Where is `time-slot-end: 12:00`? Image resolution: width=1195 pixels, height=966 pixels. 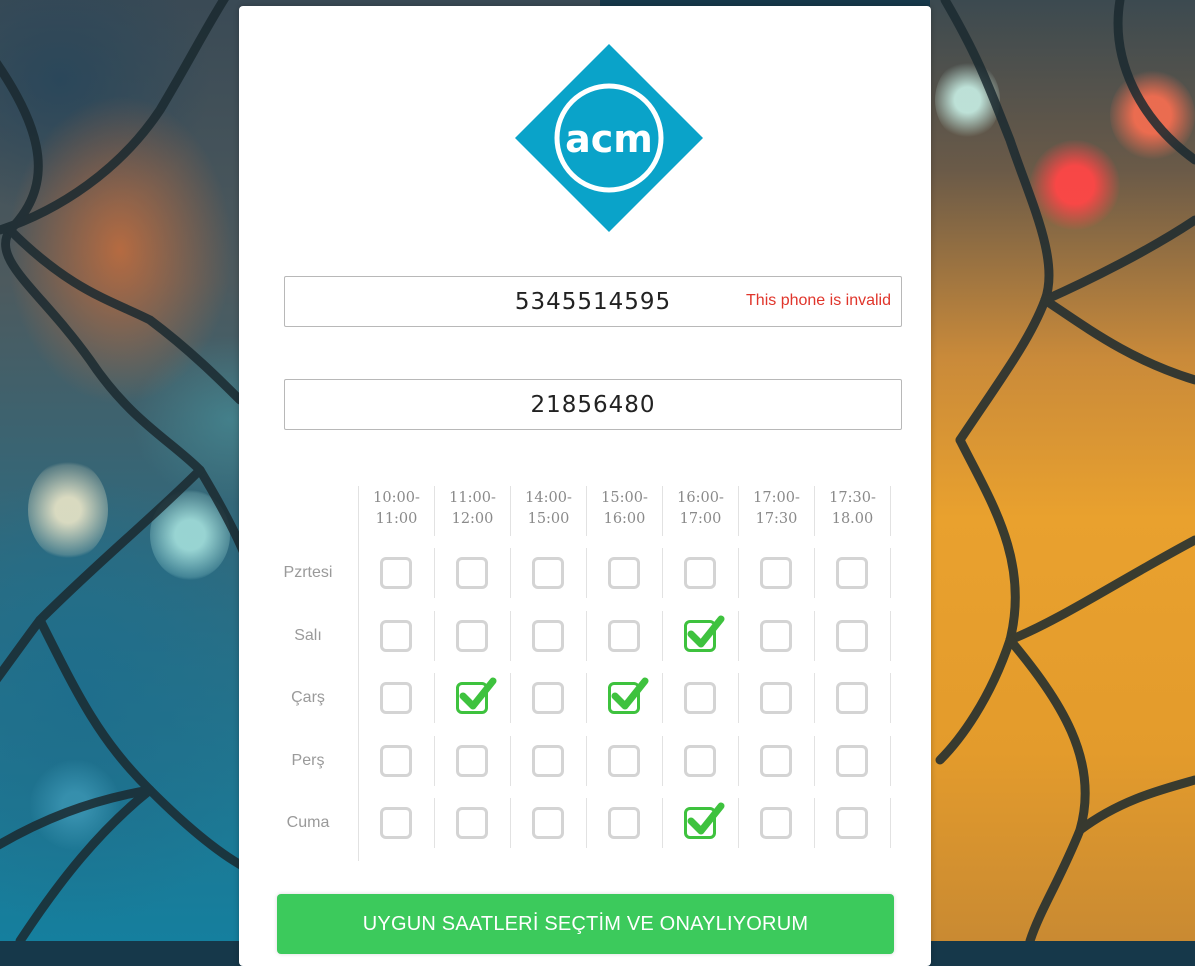
time-slot-end: 12:00 is located at coordinates (472, 519).